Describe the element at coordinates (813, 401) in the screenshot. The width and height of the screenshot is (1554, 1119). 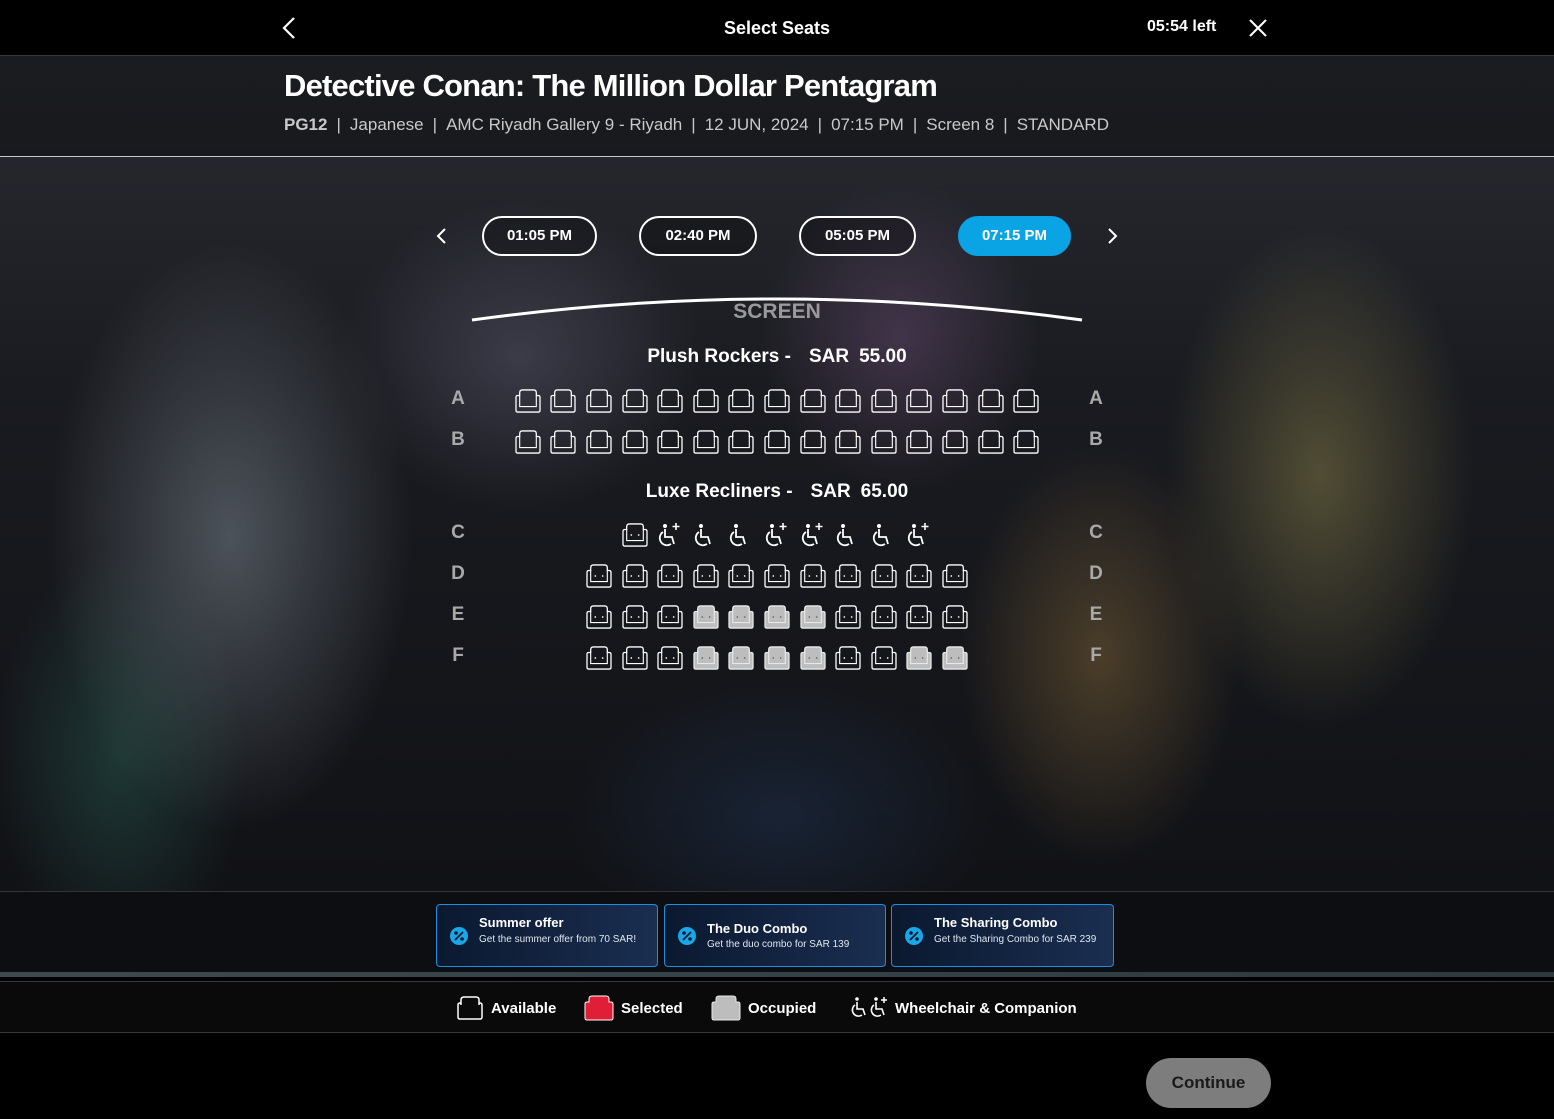
I see `seat-a9-available` at that location.